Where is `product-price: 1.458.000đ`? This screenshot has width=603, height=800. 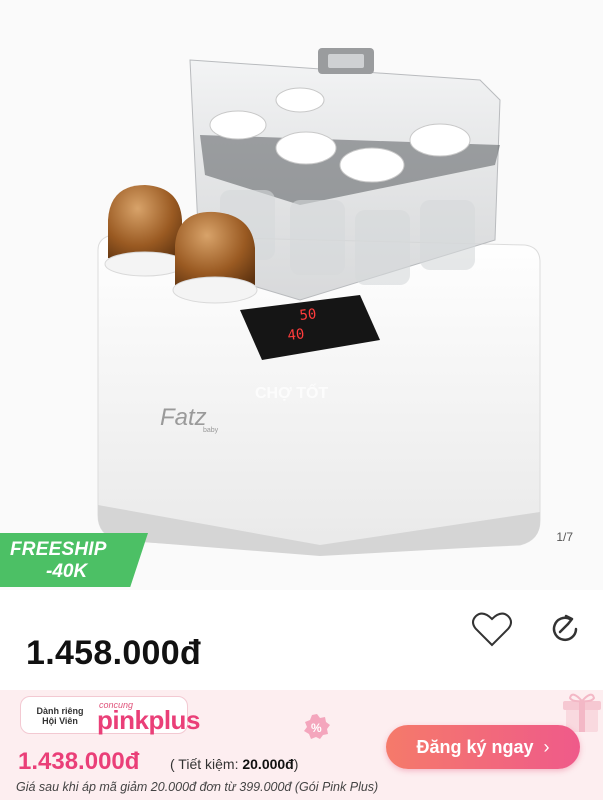
product-price: 1.458.000đ is located at coordinates (114, 653).